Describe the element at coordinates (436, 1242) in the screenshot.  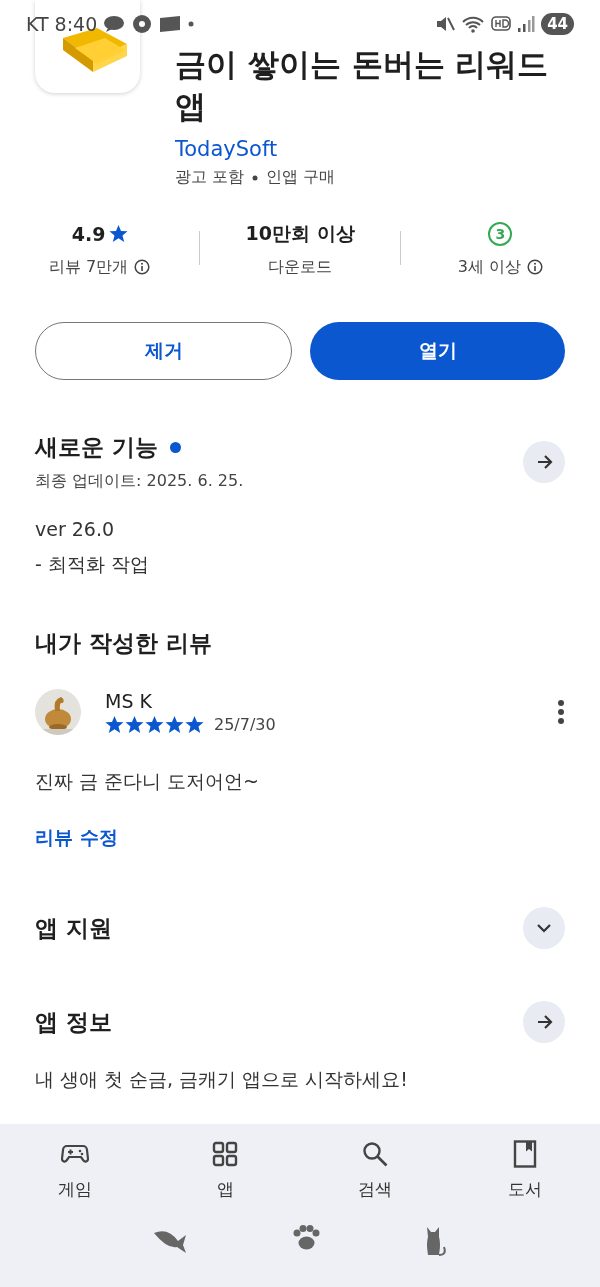
I see `cat-icon` at that location.